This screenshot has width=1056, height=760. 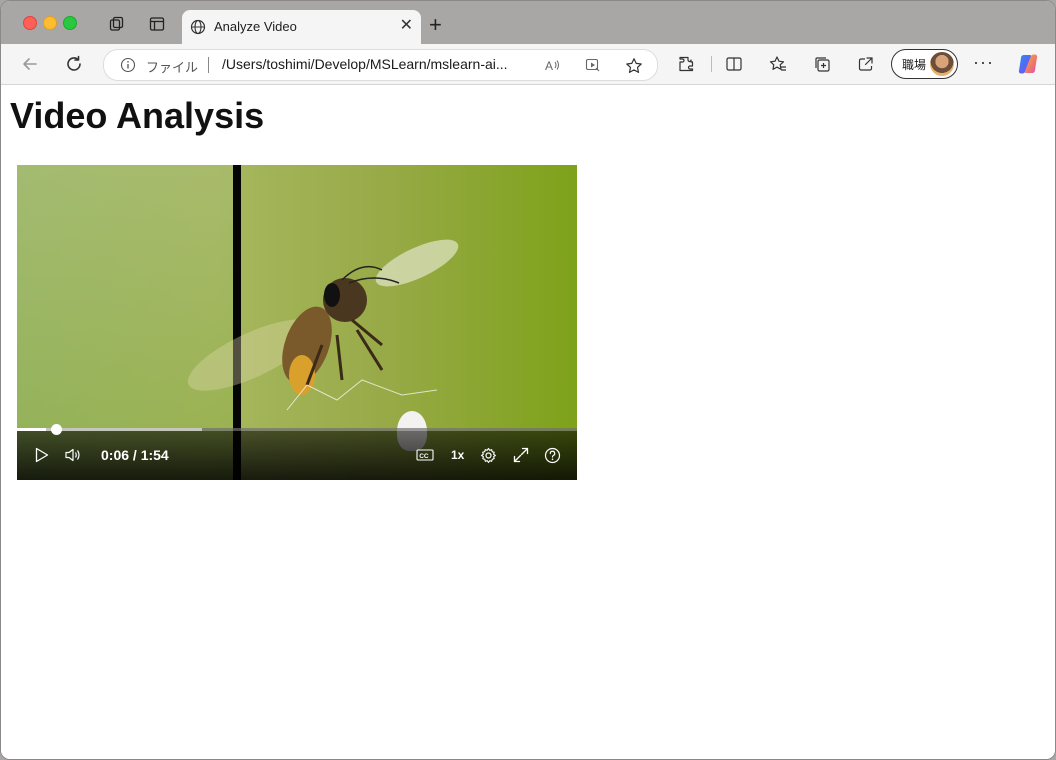 I want to click on progress-played, so click(x=32, y=429).